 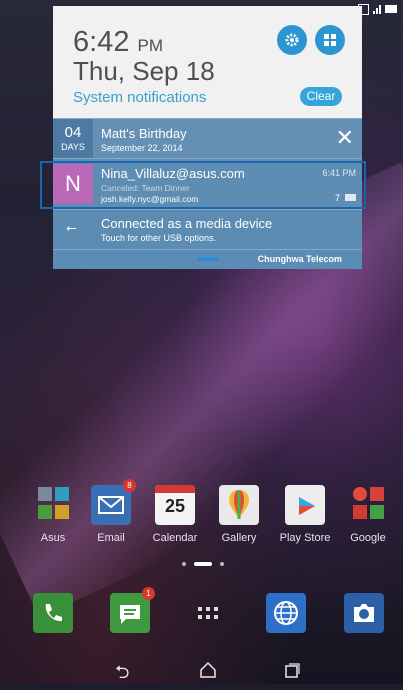 What do you see at coordinates (73, 147) in the screenshot?
I see `day-unit: DAYS` at bounding box center [73, 147].